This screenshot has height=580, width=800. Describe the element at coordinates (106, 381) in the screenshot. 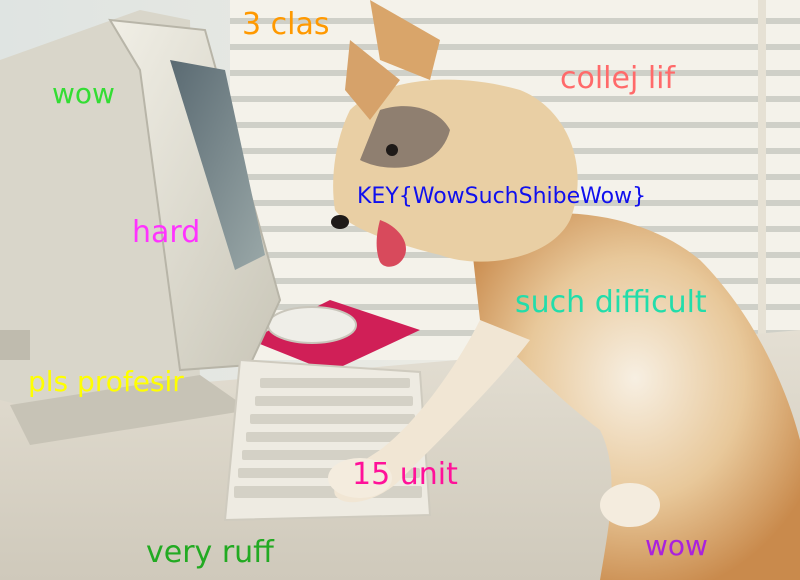

I see `caption-pls-profesir: pls profesir` at that location.